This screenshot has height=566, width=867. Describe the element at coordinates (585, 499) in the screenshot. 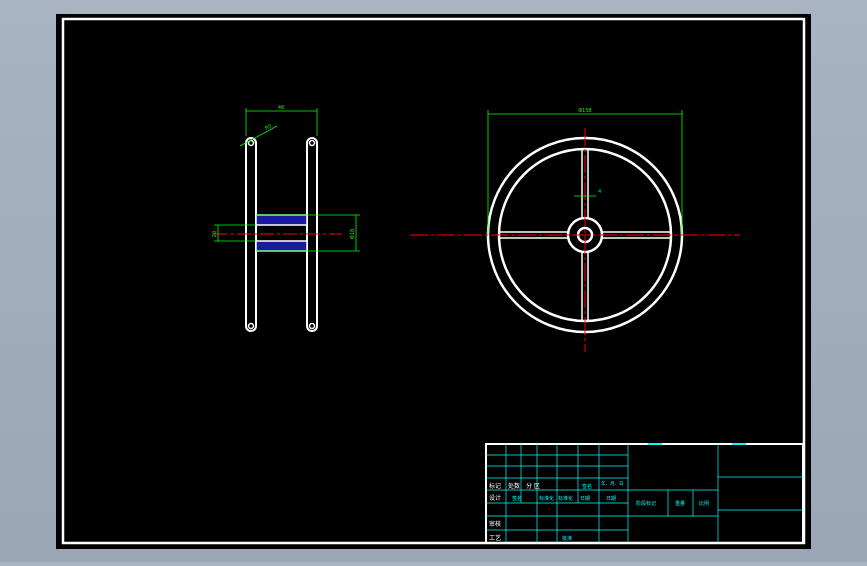

I see `tb-design-date1: 日期` at that location.